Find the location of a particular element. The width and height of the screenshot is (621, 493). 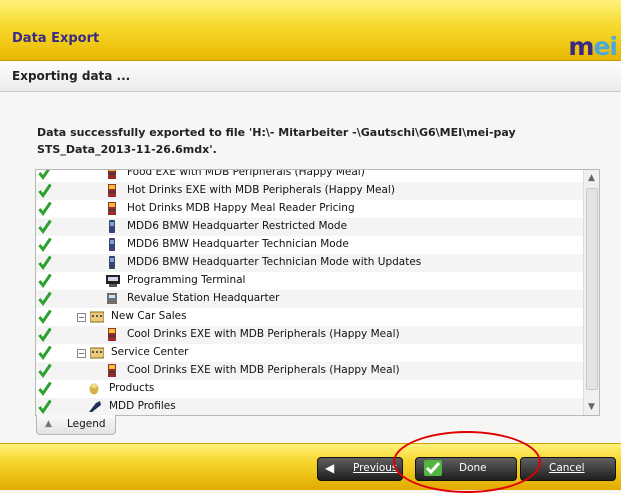

tree-row-label: MDD Profiles is located at coordinates (142, 406).